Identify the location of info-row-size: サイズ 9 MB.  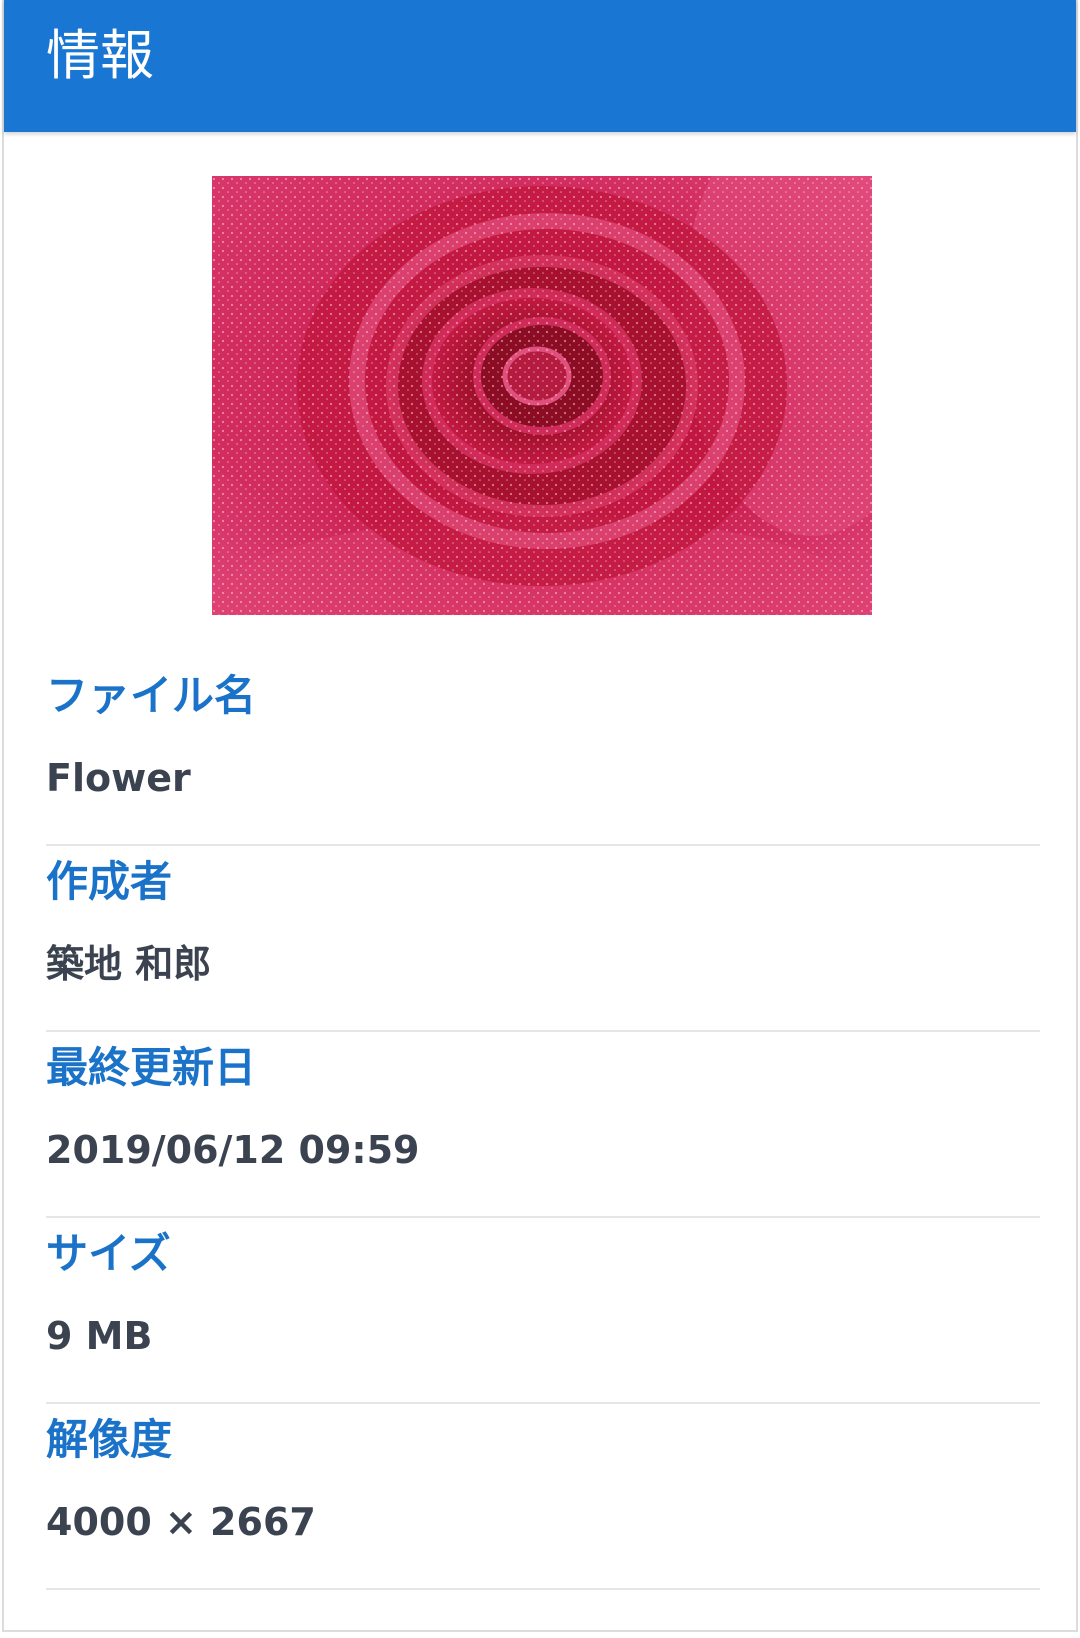
(543, 1312).